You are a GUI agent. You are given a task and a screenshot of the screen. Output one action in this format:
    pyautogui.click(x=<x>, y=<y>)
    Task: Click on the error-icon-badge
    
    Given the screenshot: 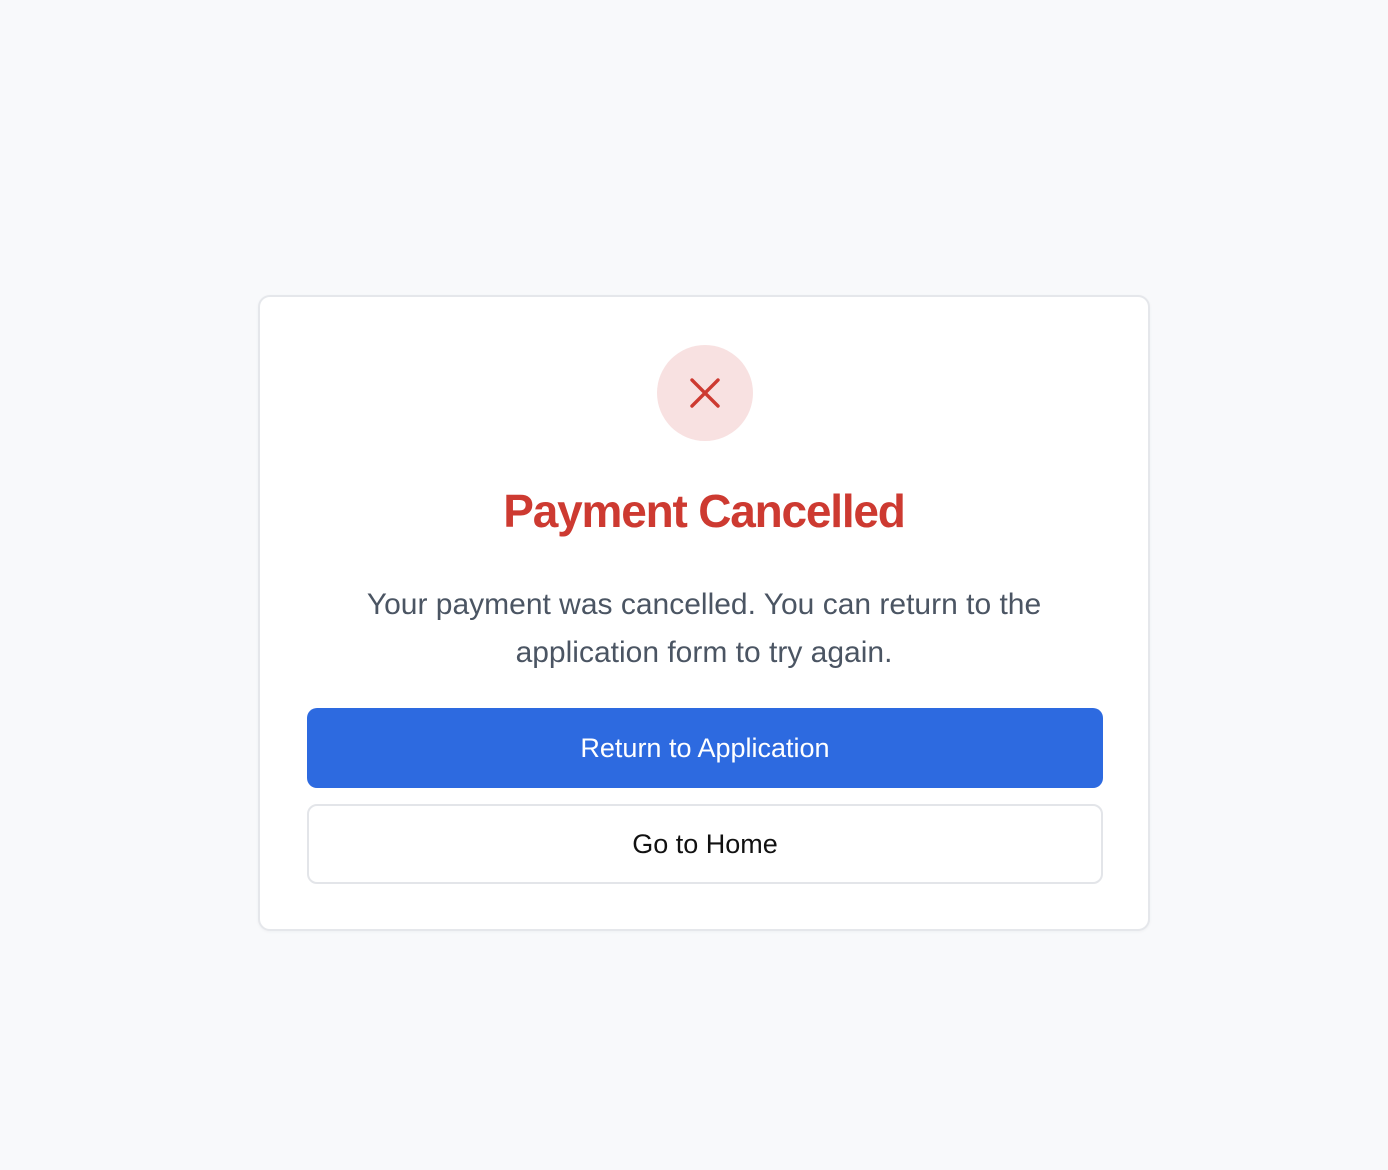 What is the action you would take?
    pyautogui.click(x=705, y=393)
    